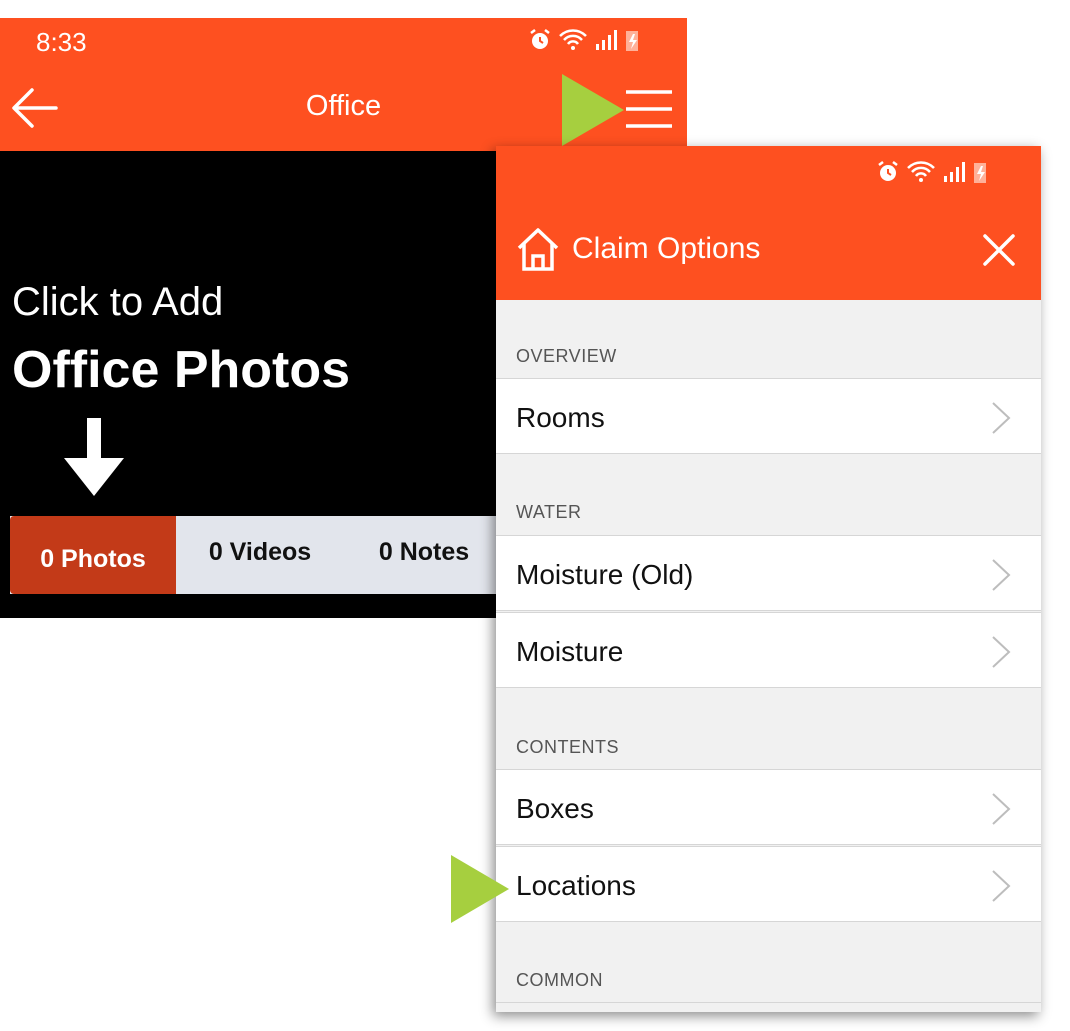  What do you see at coordinates (649, 109) in the screenshot?
I see `hamburger-menu-icon` at bounding box center [649, 109].